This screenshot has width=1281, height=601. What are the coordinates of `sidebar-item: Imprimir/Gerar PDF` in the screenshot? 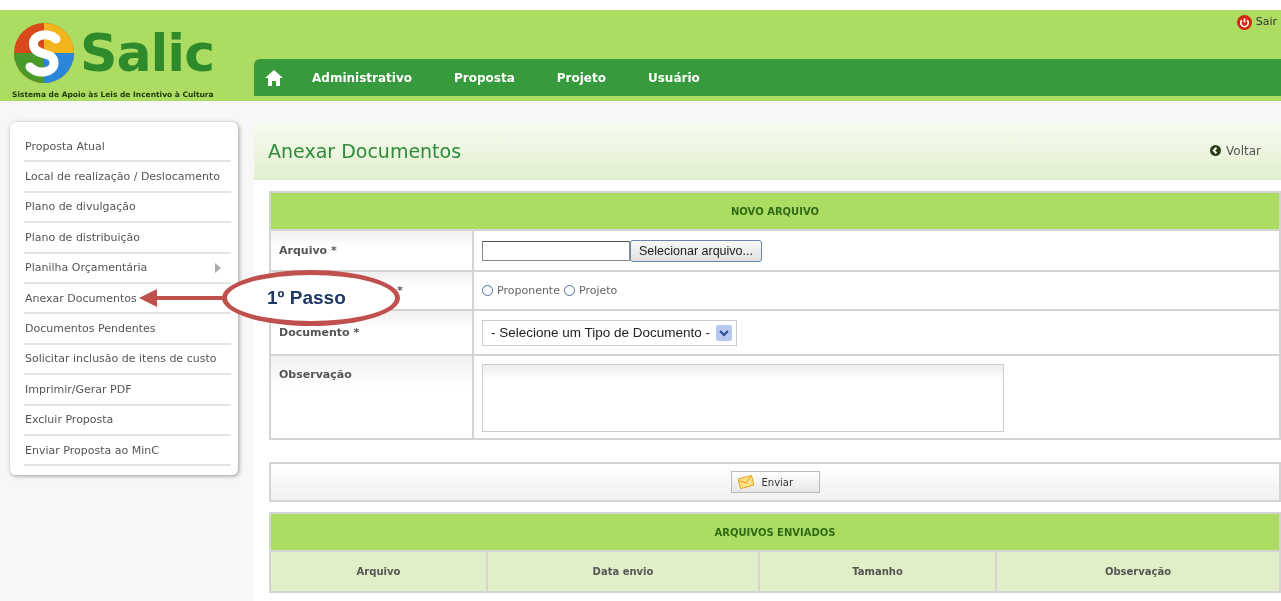 It's located at (78, 389).